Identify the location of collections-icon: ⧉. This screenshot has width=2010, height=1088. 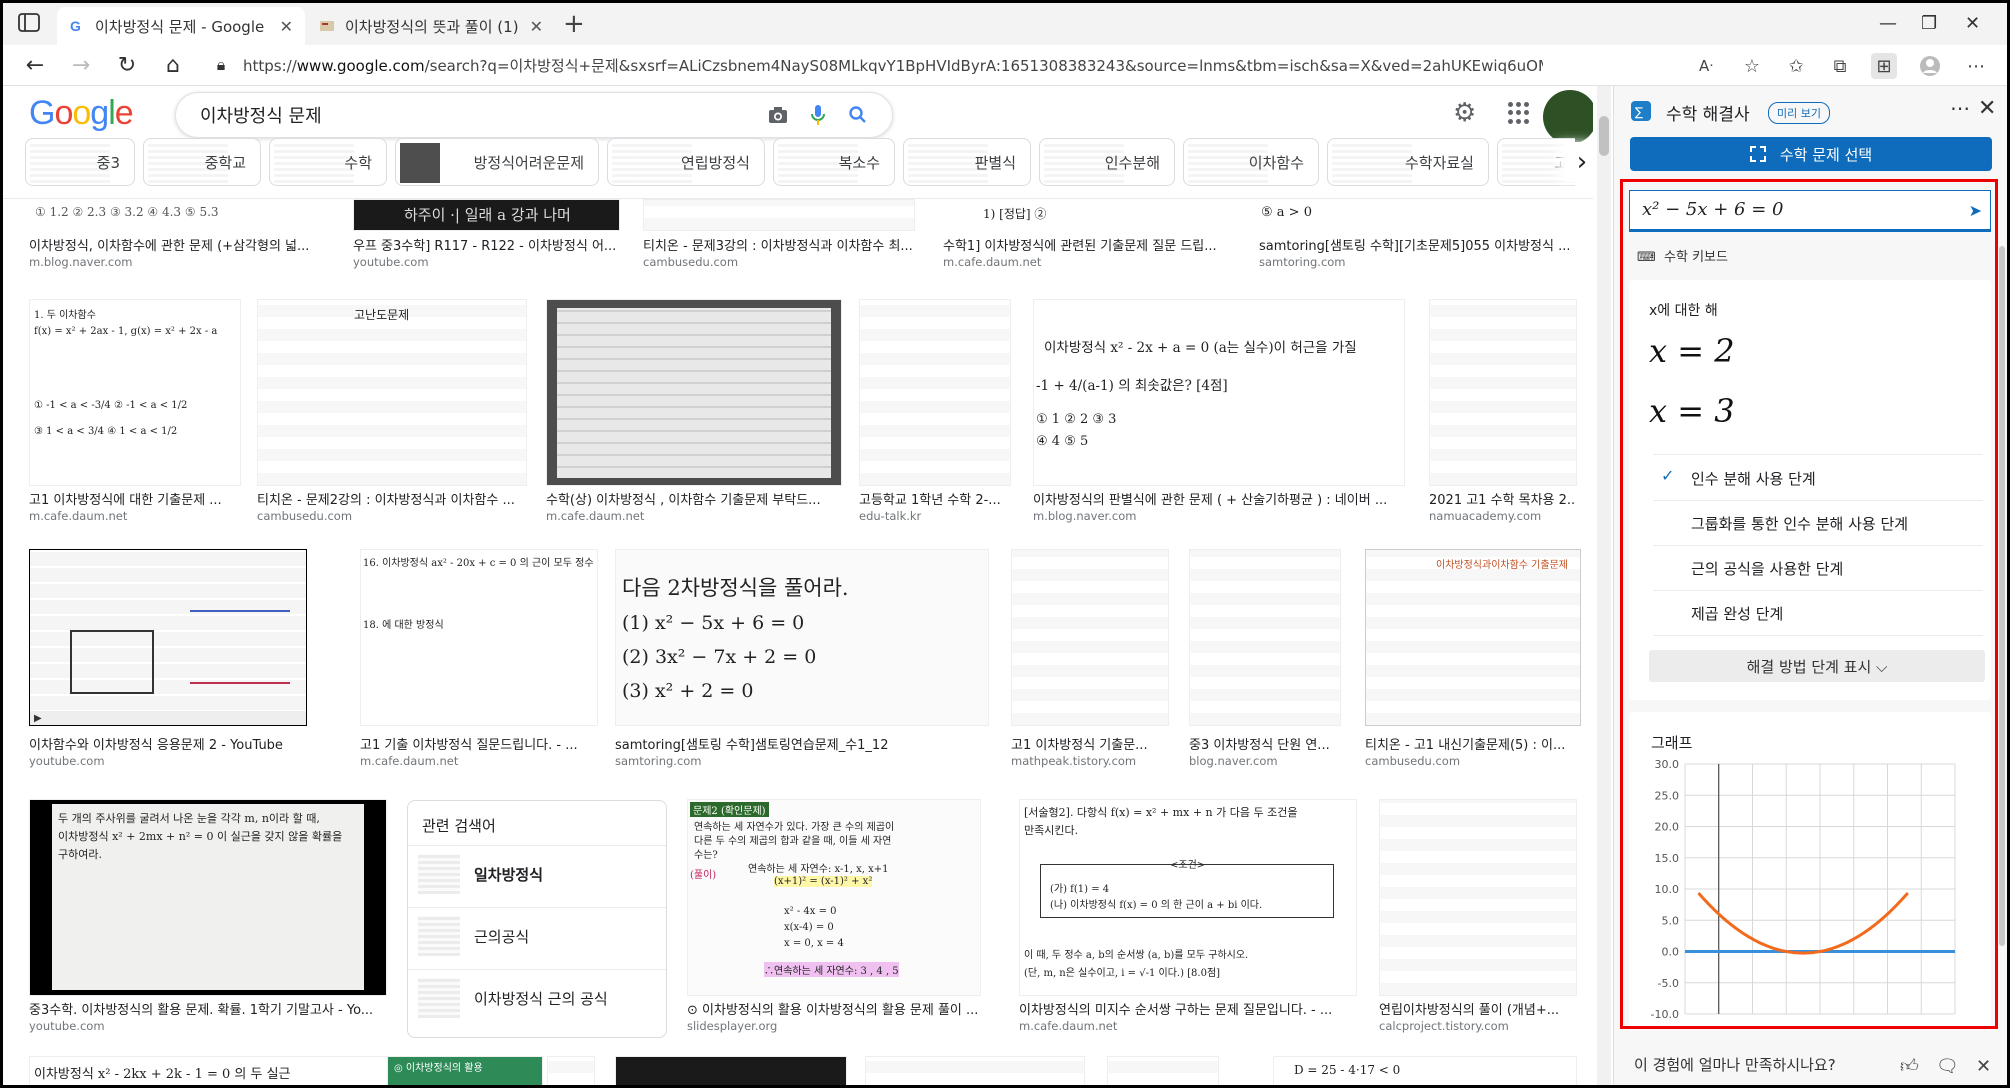
(1840, 66).